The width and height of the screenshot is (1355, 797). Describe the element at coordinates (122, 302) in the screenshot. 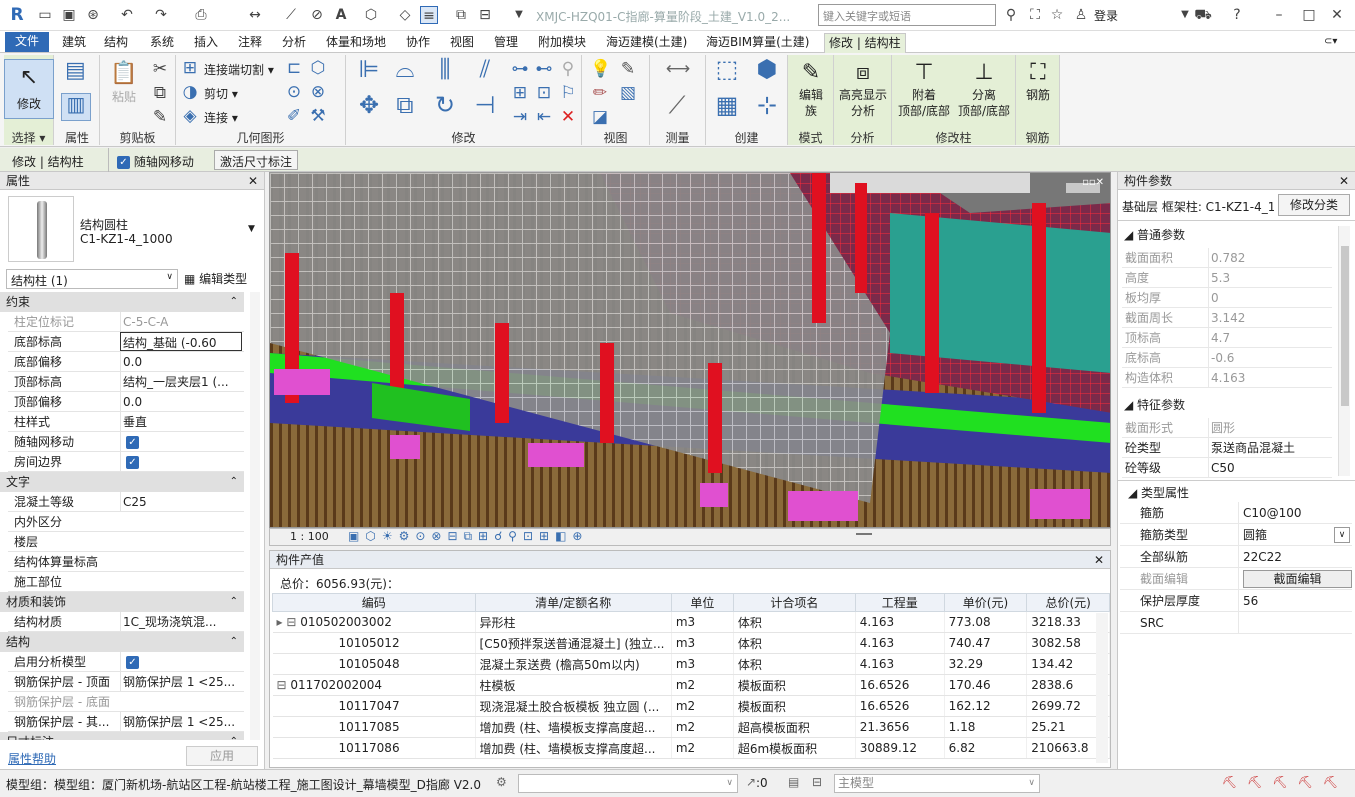

I see `prop-section-0: 约束 ⌃` at that location.